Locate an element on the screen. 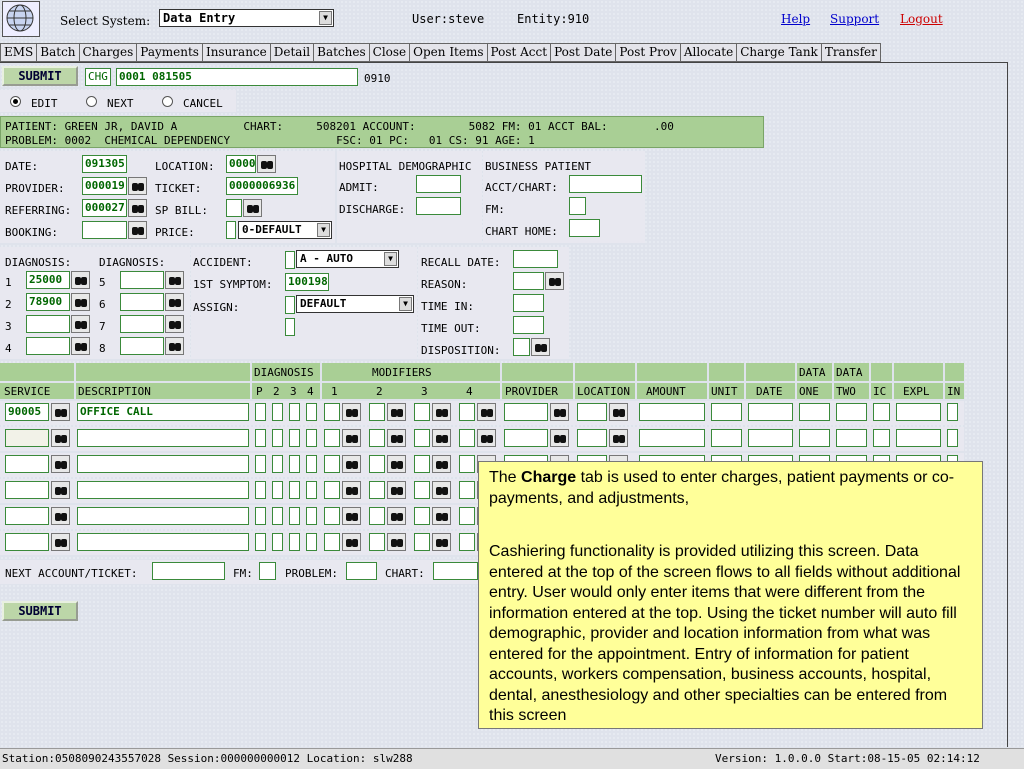 The image size is (1024, 769). tab-payments: Payments is located at coordinates (169, 52).